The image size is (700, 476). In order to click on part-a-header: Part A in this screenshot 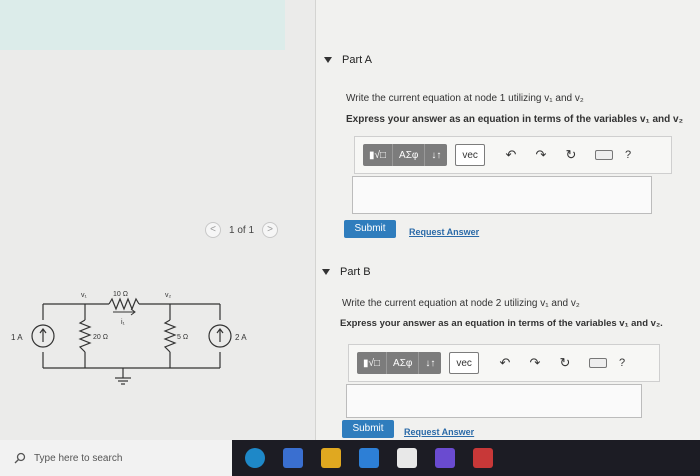, I will do `click(348, 60)`.